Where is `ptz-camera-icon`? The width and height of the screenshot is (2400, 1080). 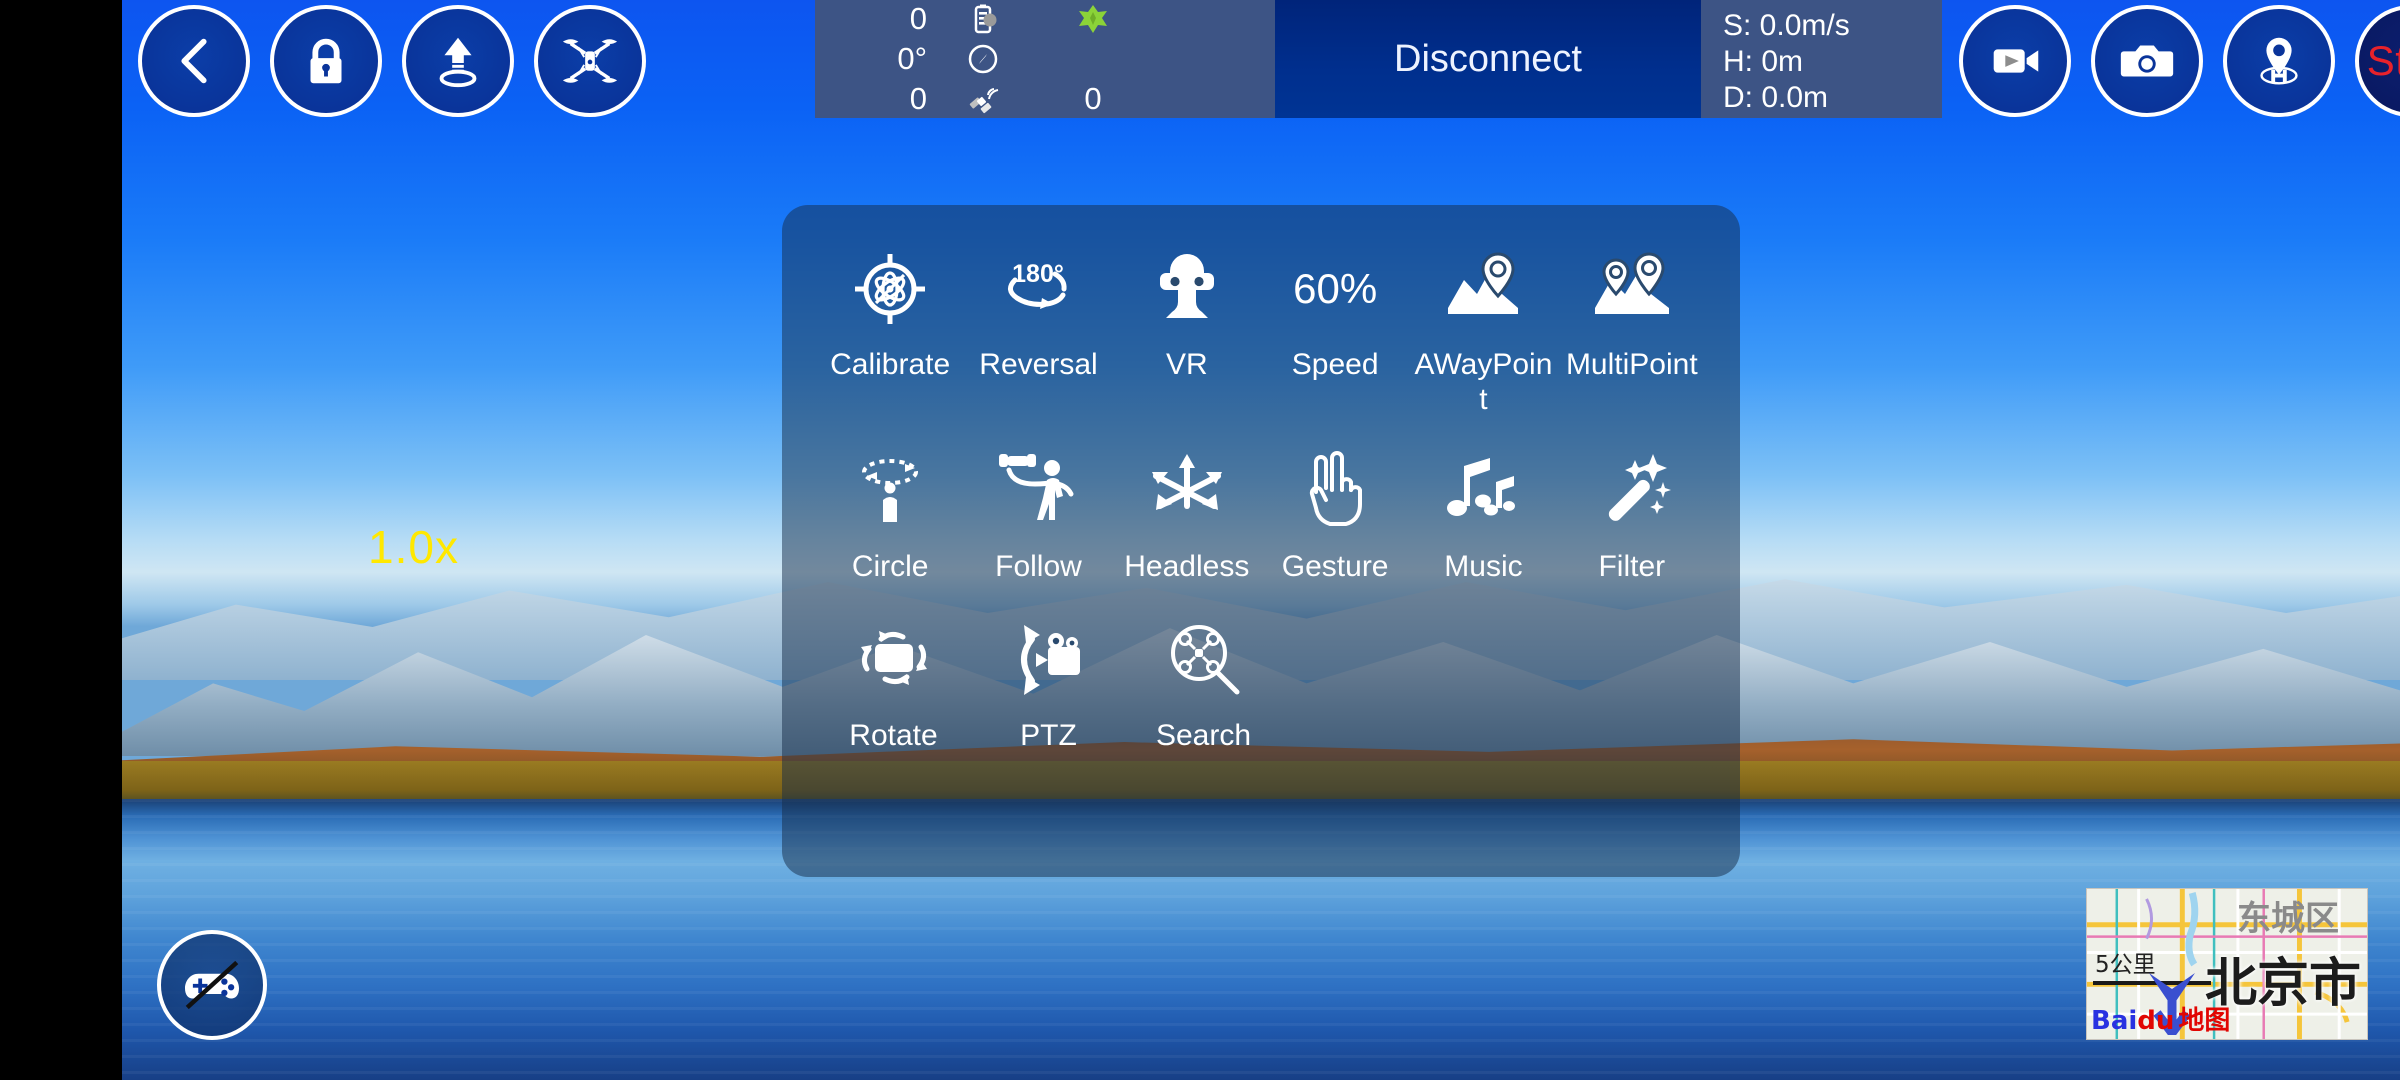
ptz-camera-icon is located at coordinates (1050, 660).